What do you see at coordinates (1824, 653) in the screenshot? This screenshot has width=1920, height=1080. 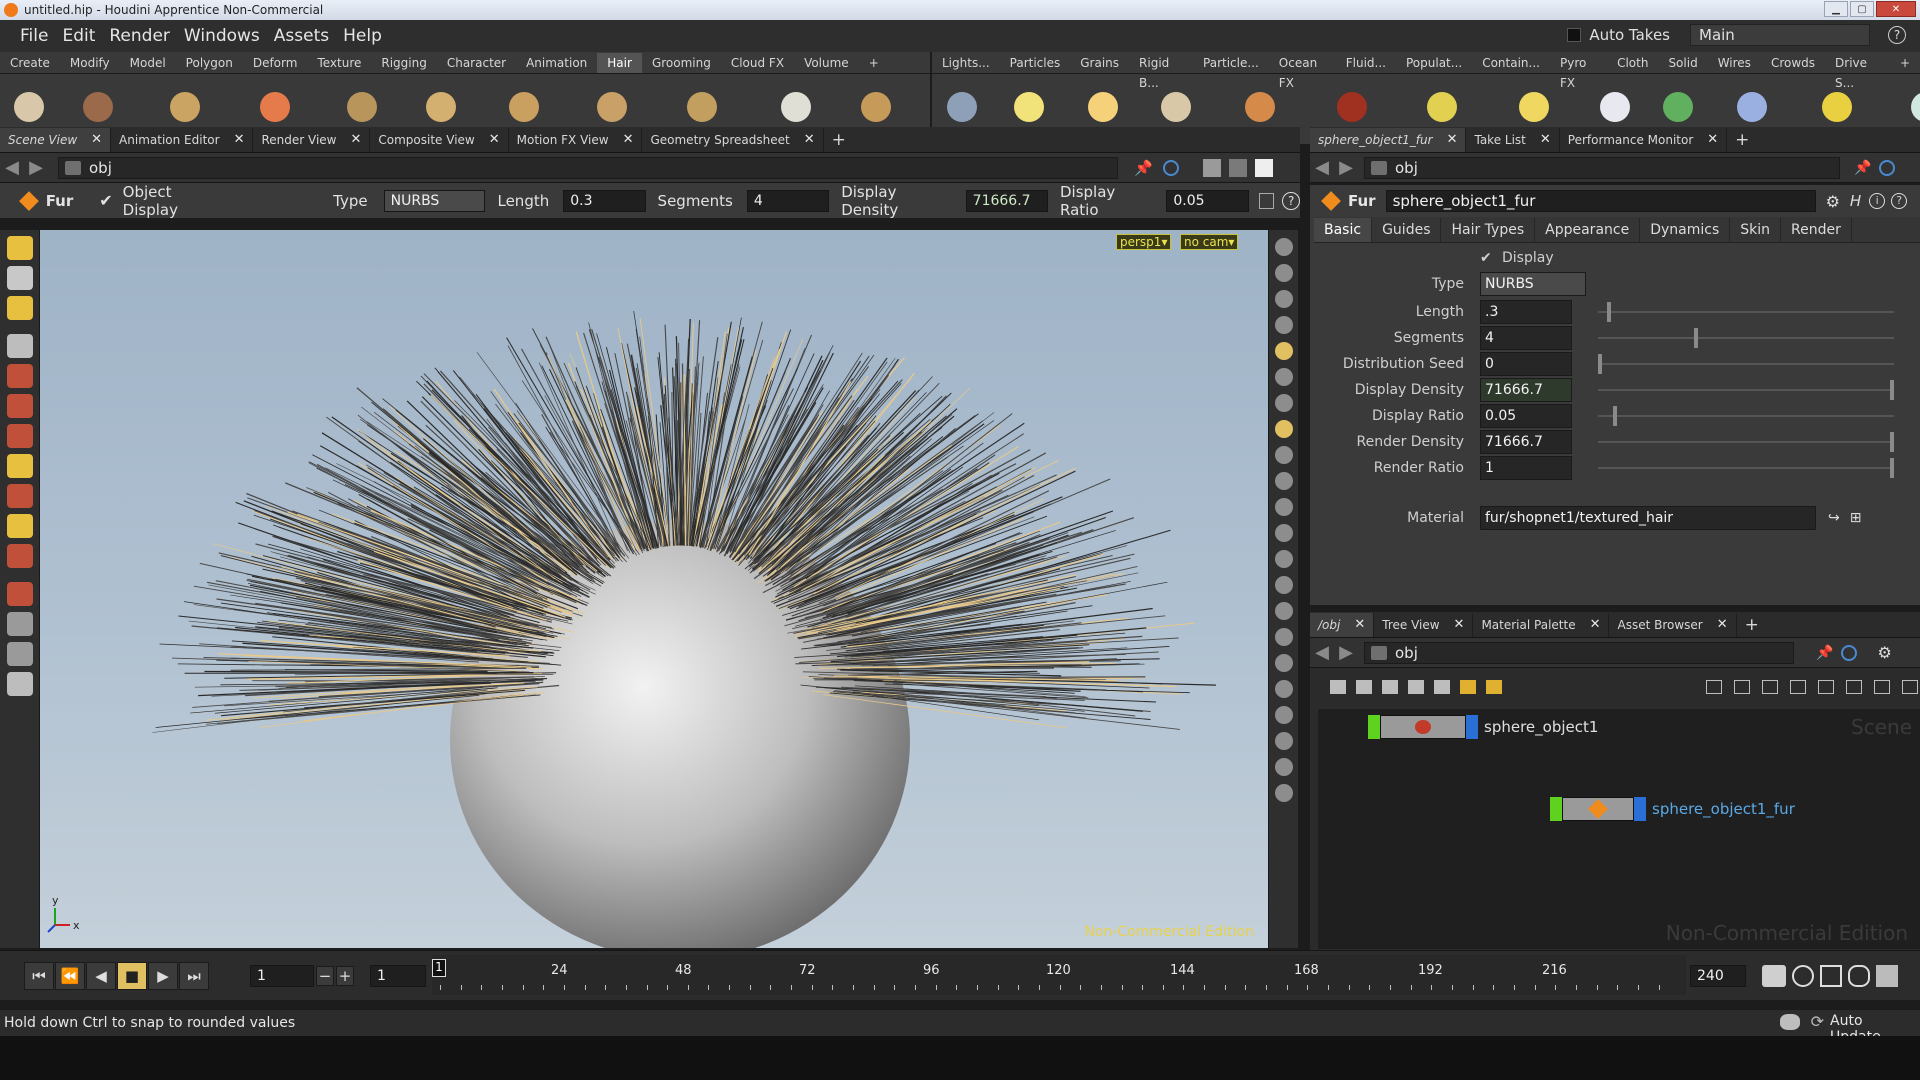 I see `net-pin-icon: 📌` at bounding box center [1824, 653].